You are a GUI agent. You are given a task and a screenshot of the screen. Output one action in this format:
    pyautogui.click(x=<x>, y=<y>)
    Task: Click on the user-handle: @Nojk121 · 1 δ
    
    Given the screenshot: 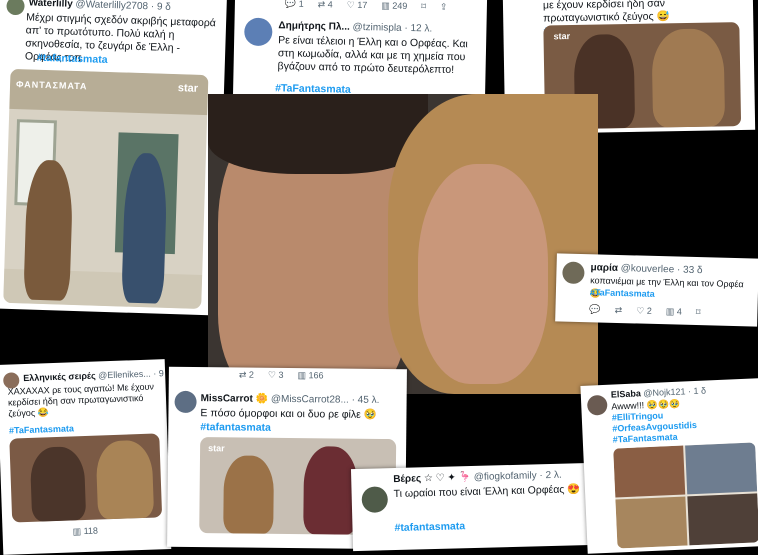 What is the action you would take?
    pyautogui.click(x=675, y=392)
    